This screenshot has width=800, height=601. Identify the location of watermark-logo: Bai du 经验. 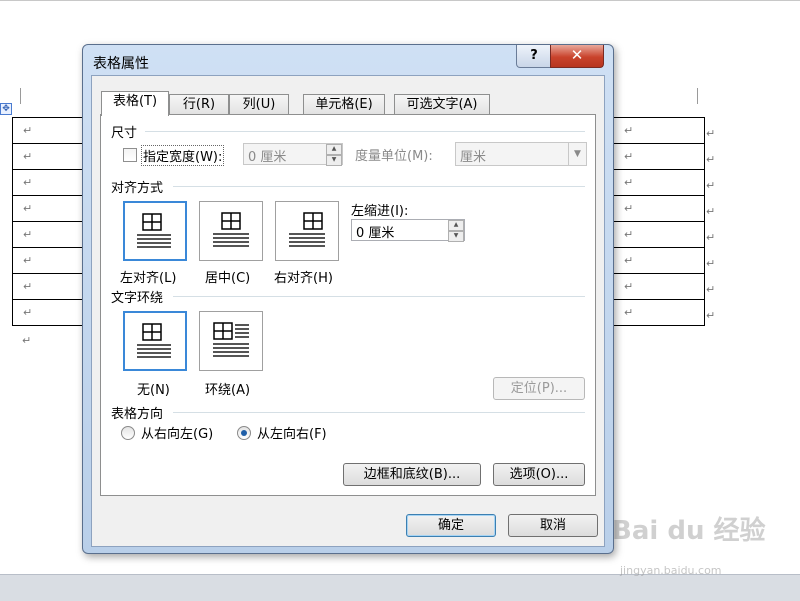
(689, 531).